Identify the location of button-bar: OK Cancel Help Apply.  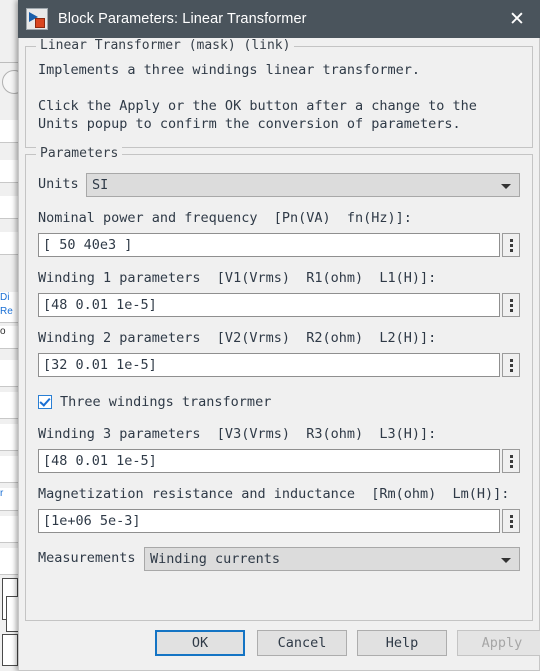
(279, 644).